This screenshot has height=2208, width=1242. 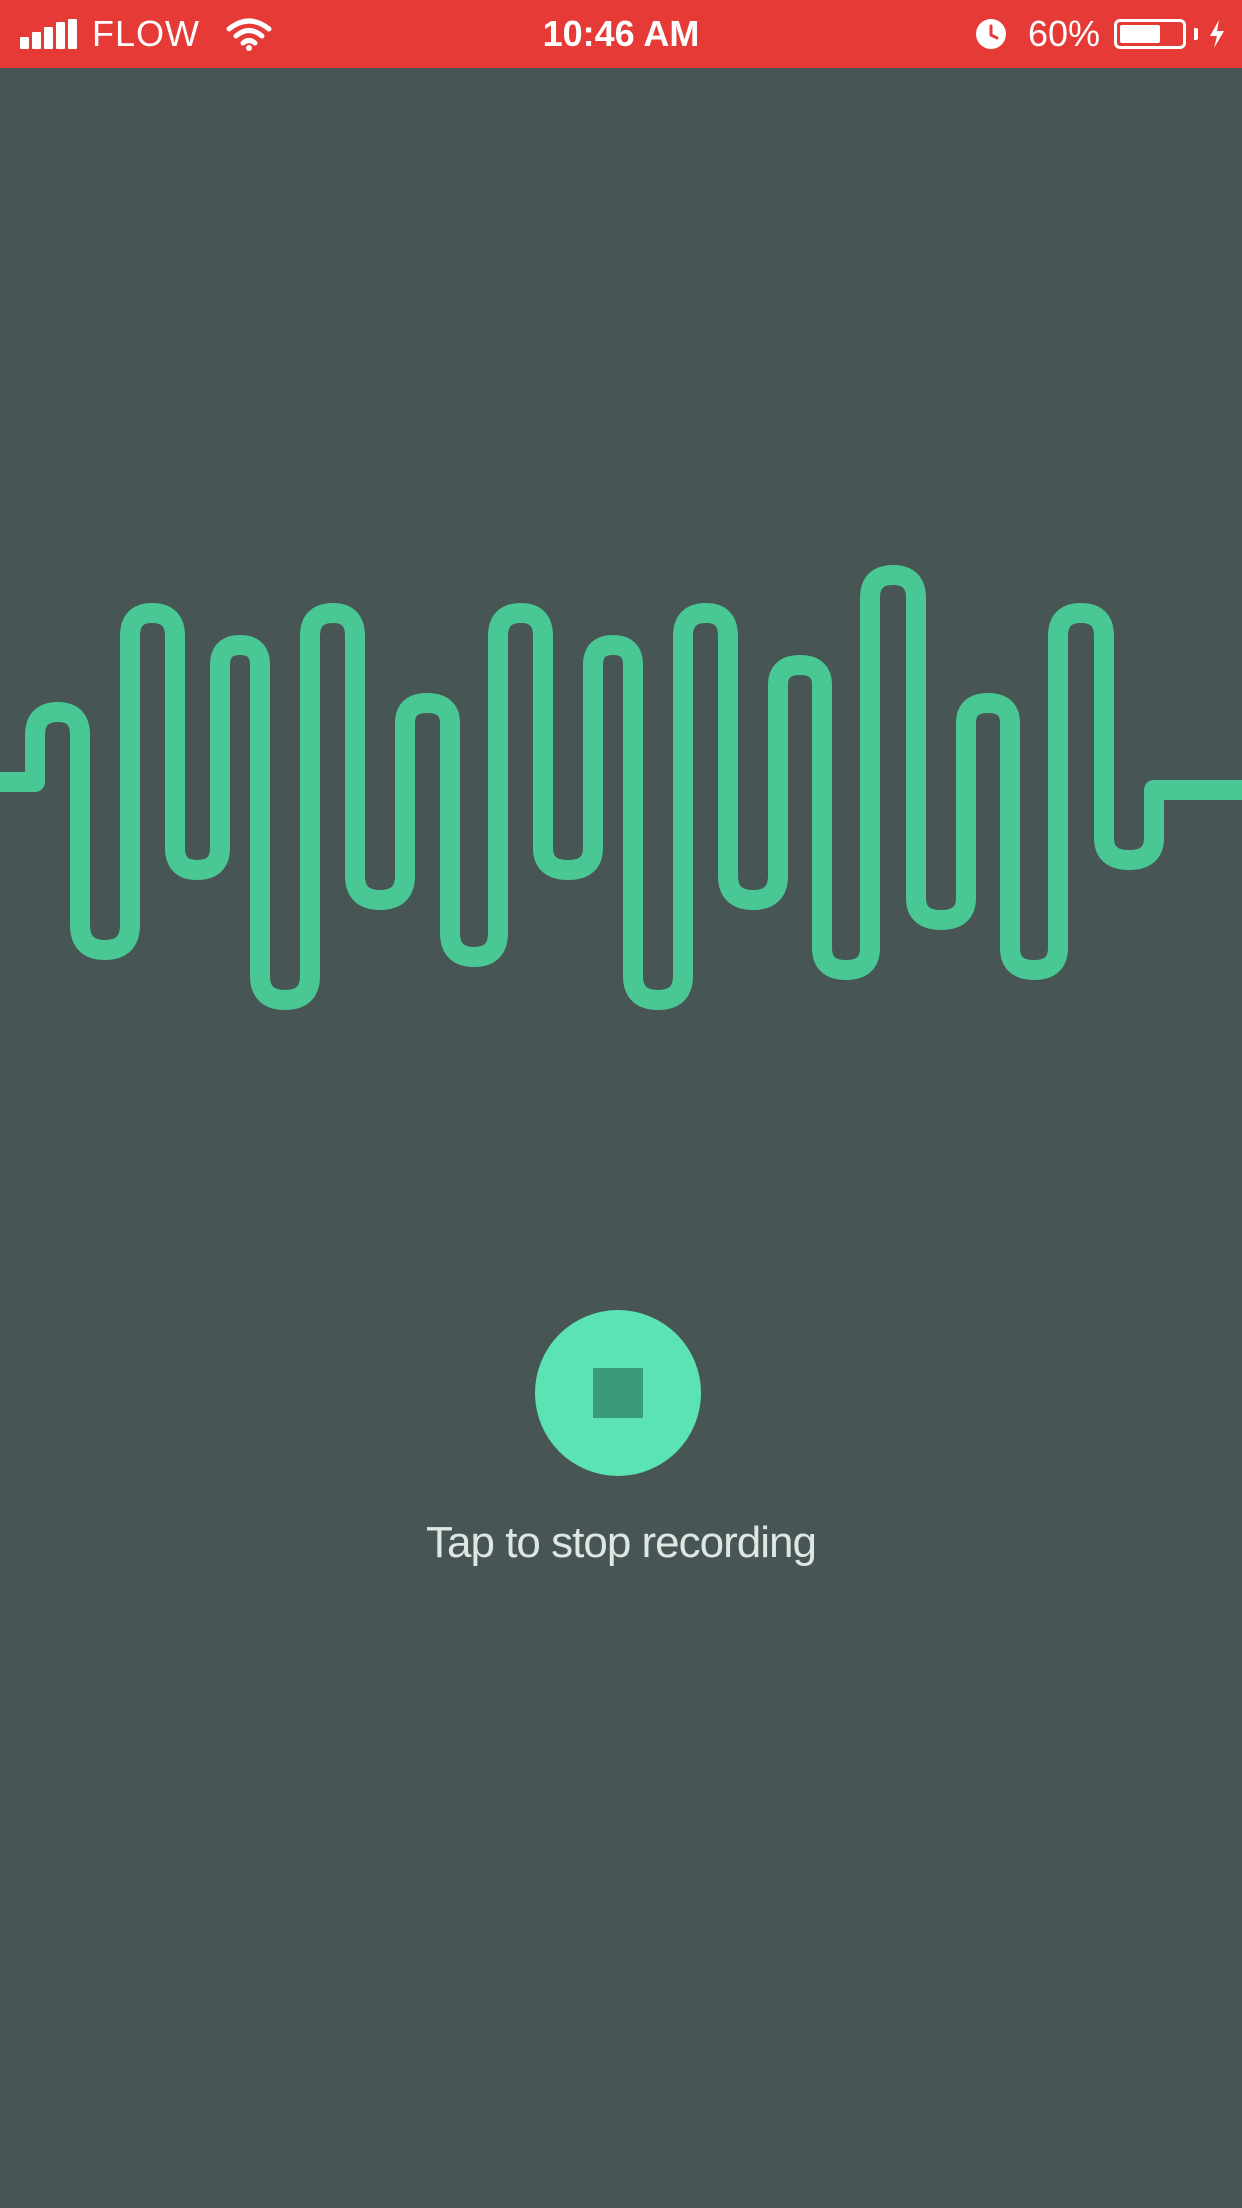 I want to click on battery-percent: 60%, so click(x=1063, y=33).